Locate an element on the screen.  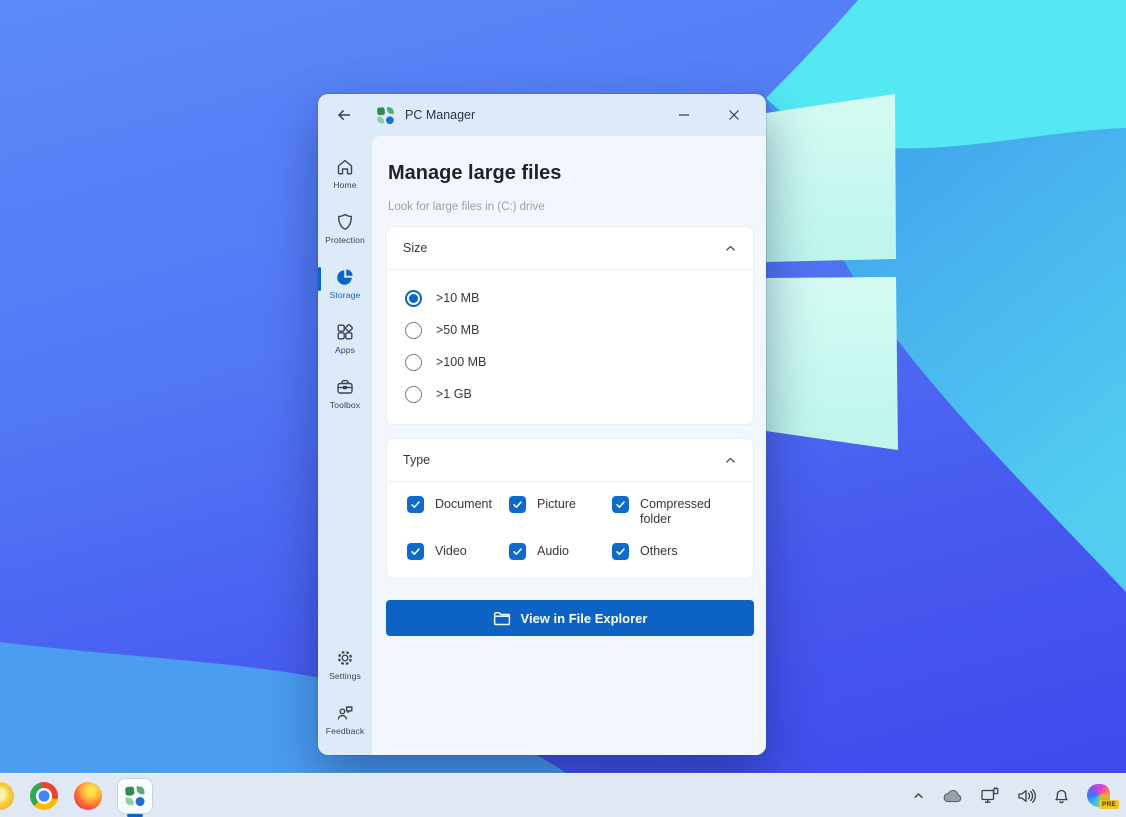
system-tray: PRE is located at coordinates (1019, 796).